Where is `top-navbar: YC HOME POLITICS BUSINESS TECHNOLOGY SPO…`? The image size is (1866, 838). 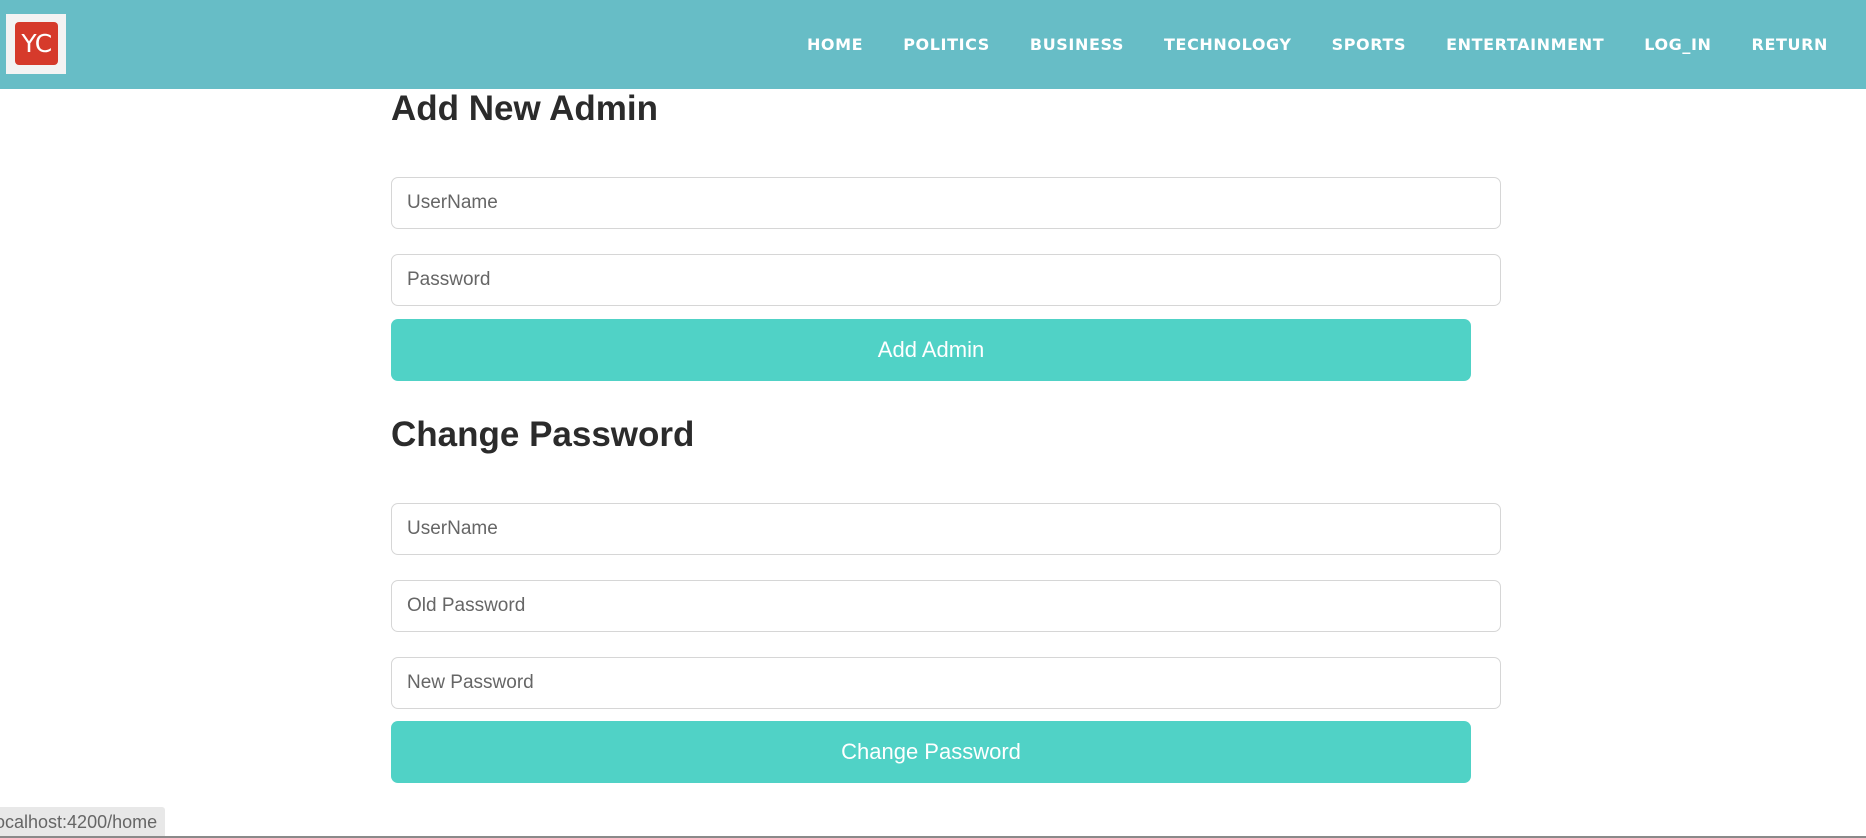 top-navbar: YC HOME POLITICS BUSINESS TECHNOLOGY SPO… is located at coordinates (933, 44).